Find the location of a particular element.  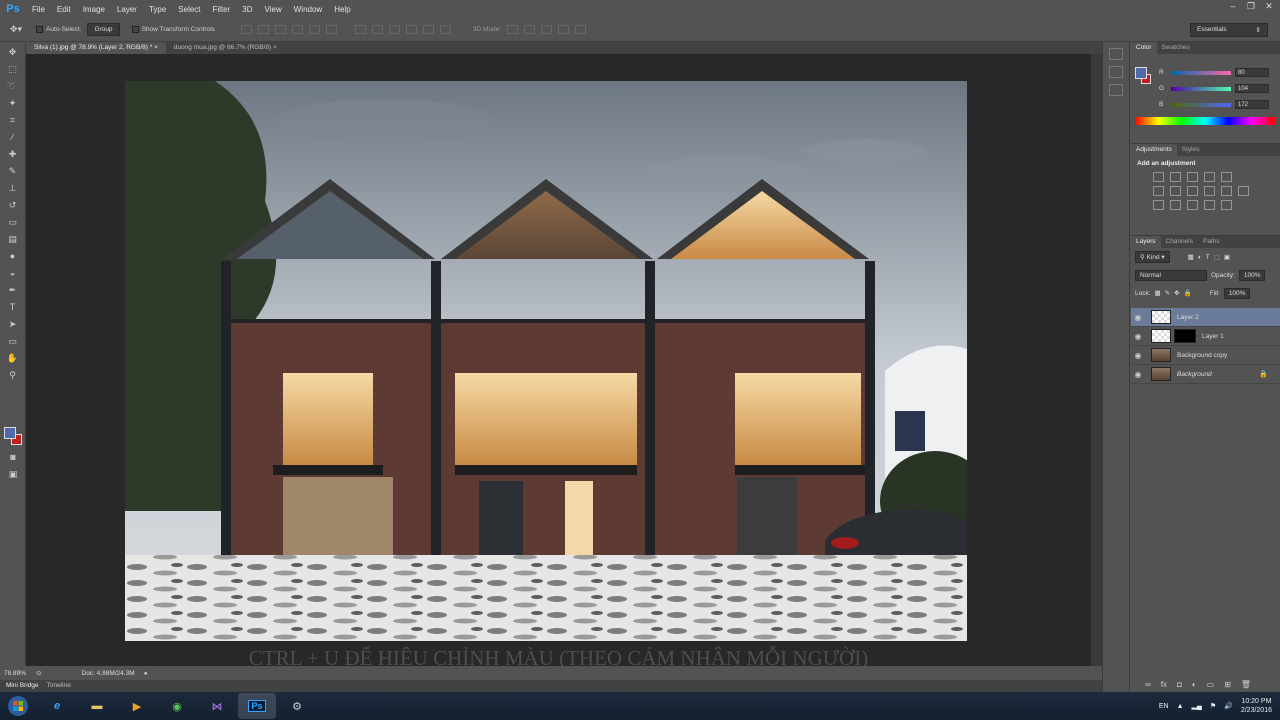

align-top-icon is located at coordinates (246, 29).